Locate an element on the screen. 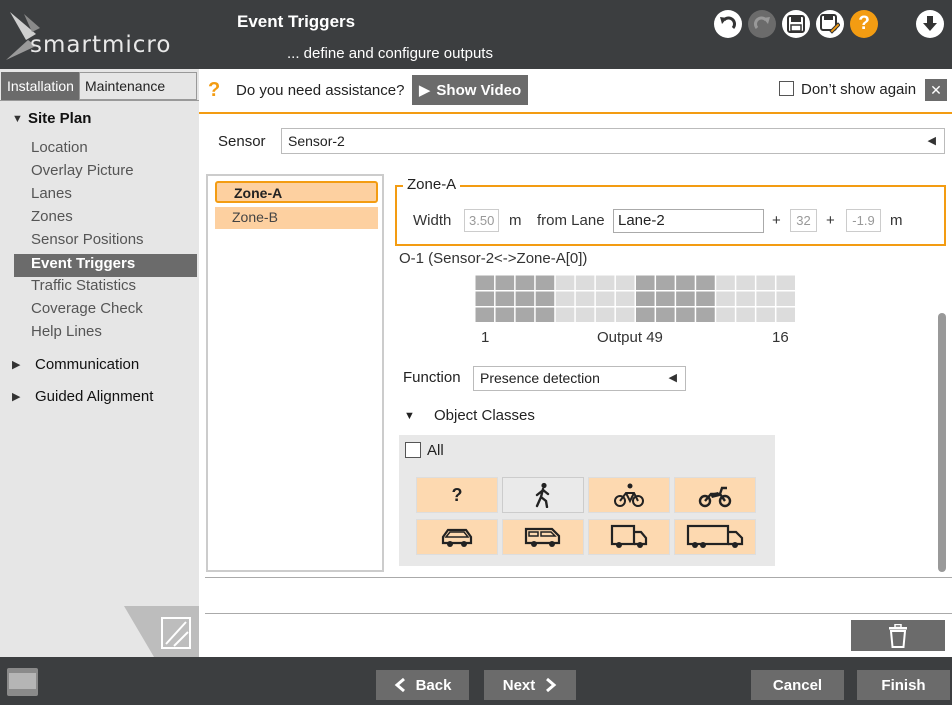 The height and width of the screenshot is (705, 952). width-input: 3.50 is located at coordinates (481, 220).